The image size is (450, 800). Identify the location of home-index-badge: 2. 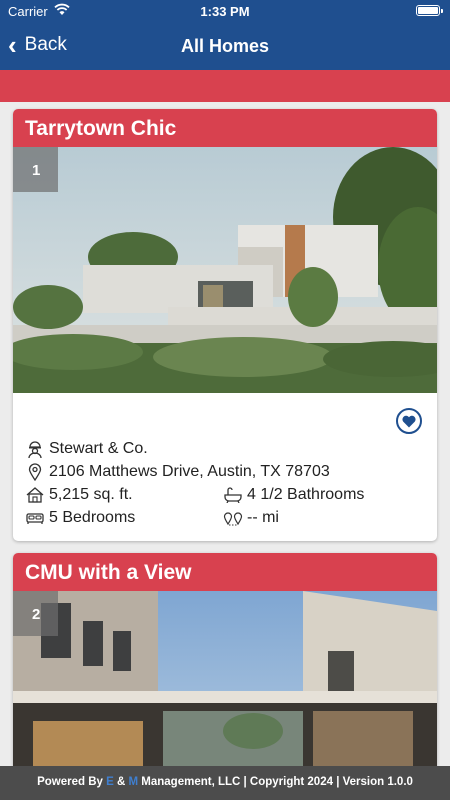
(35, 613).